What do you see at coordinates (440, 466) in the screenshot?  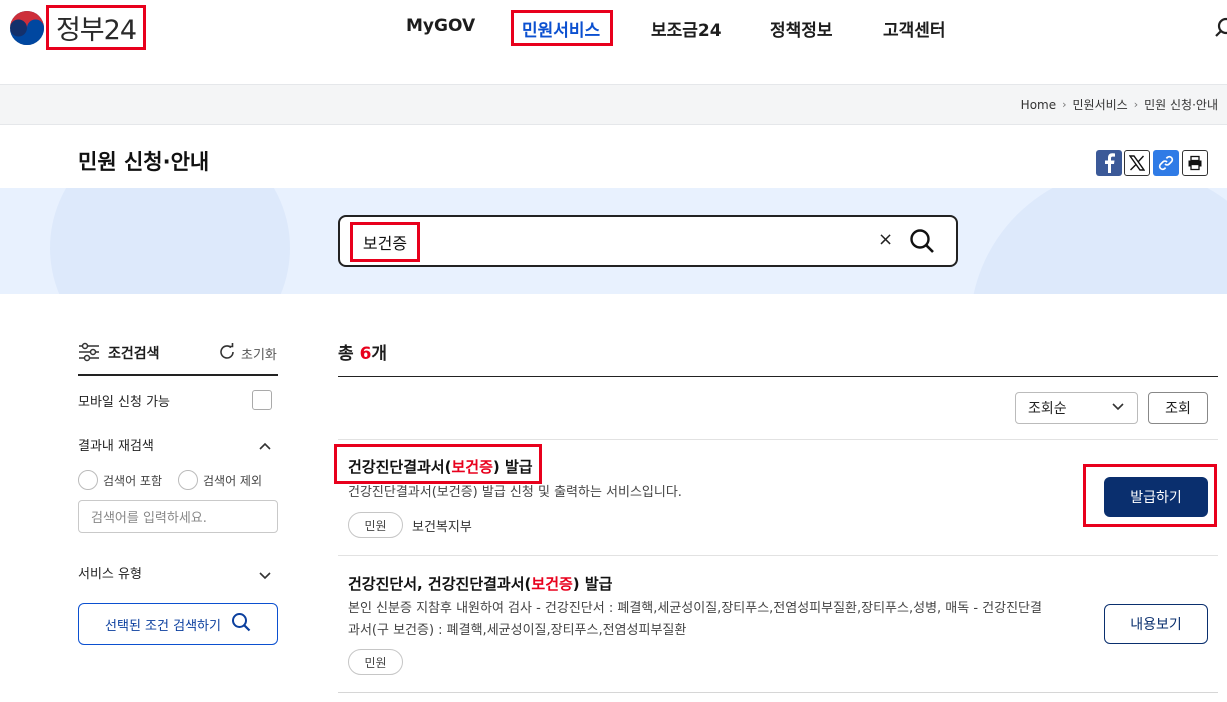 I see `result-item-title: 건강진단결과서(보건증) 발급` at bounding box center [440, 466].